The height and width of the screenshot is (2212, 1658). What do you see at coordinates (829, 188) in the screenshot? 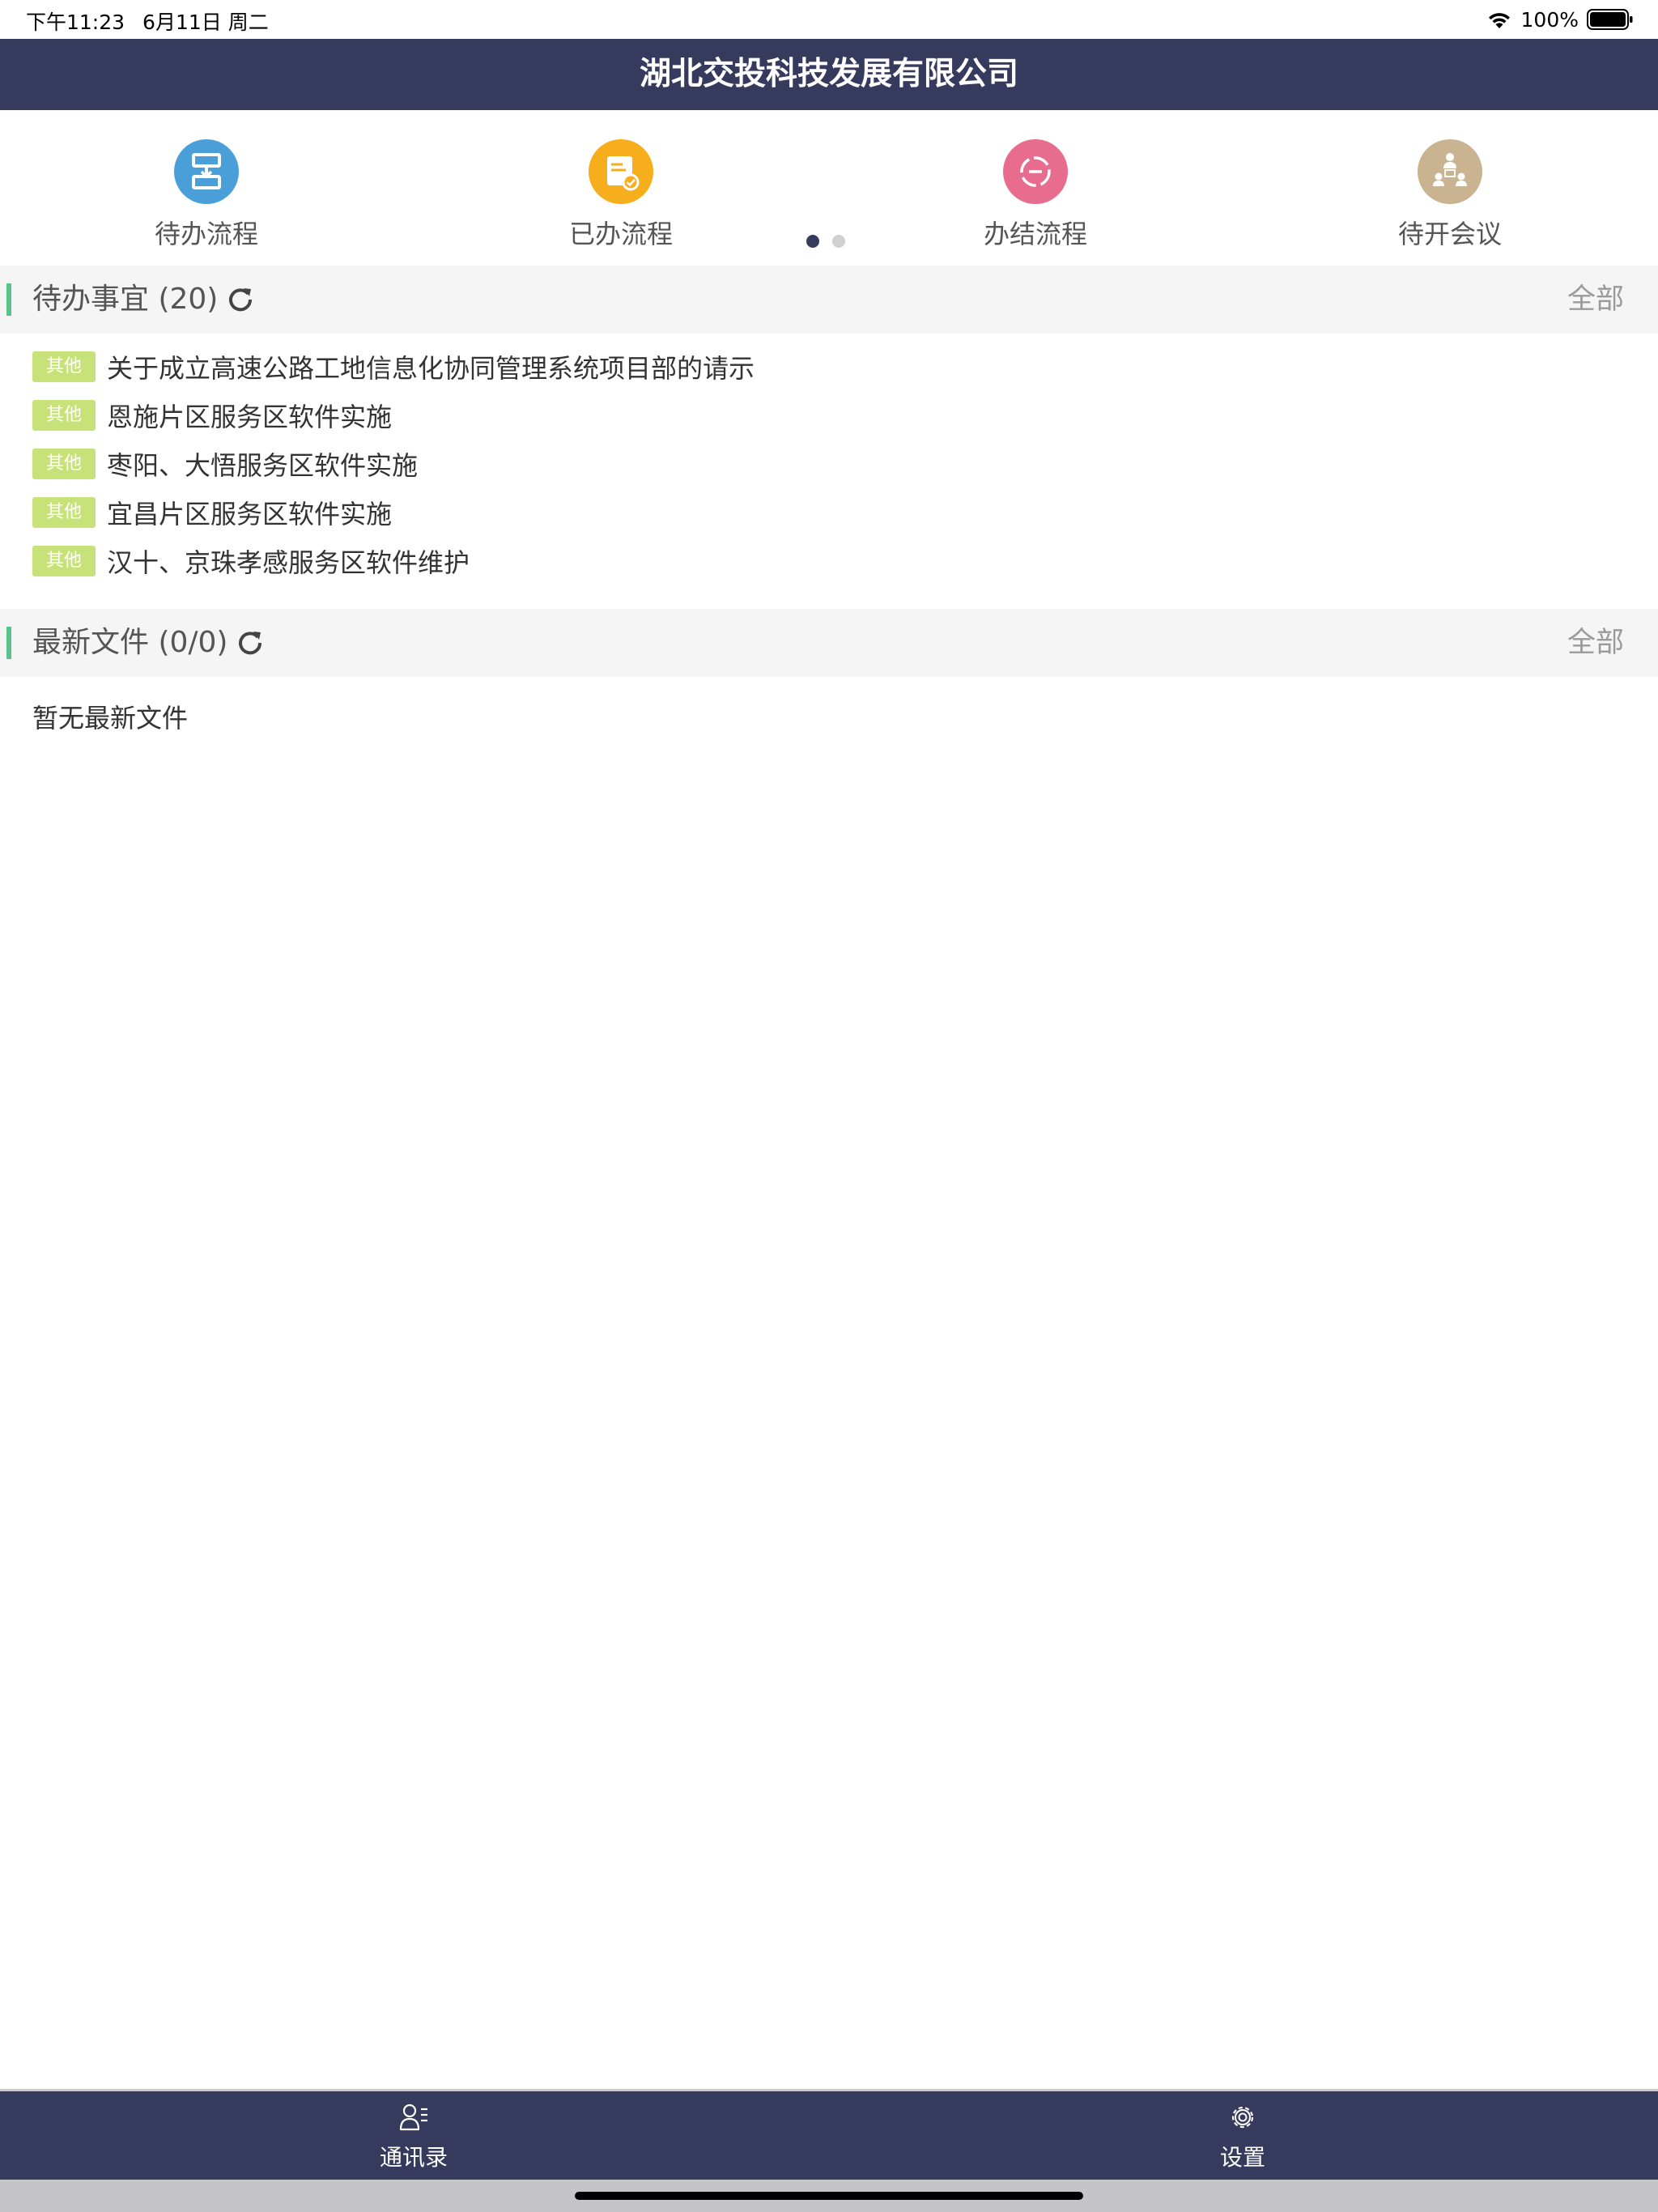
I see `quick-nav: 待办流程 已办流程 办结流程 待开会议` at bounding box center [829, 188].